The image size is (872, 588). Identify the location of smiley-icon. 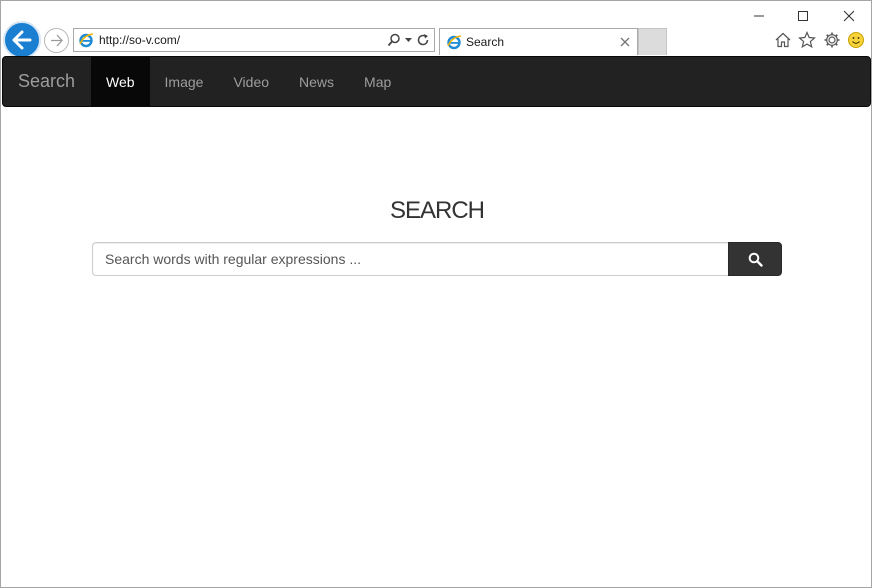
(856, 40).